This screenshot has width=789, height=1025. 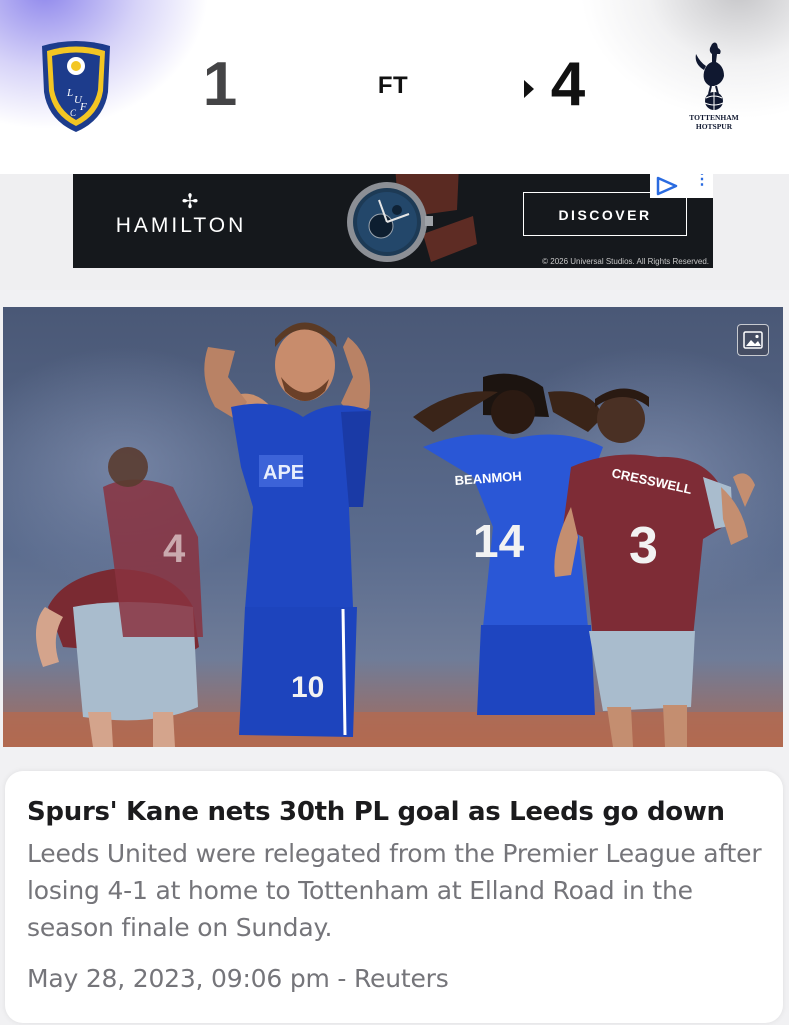 I want to click on jersey-number: 3, so click(x=643, y=546).